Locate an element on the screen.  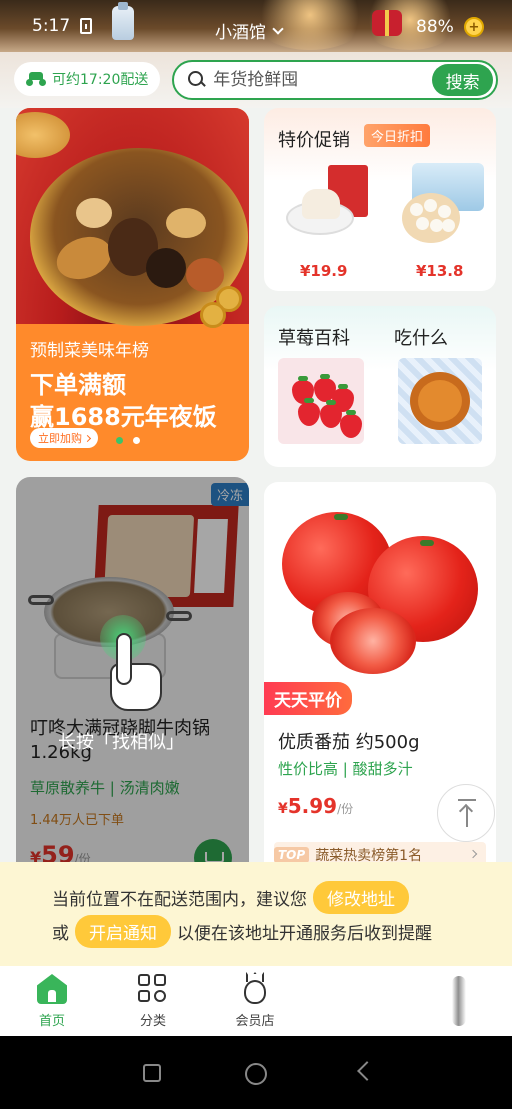
home-icon is located at coordinates (52, 989).